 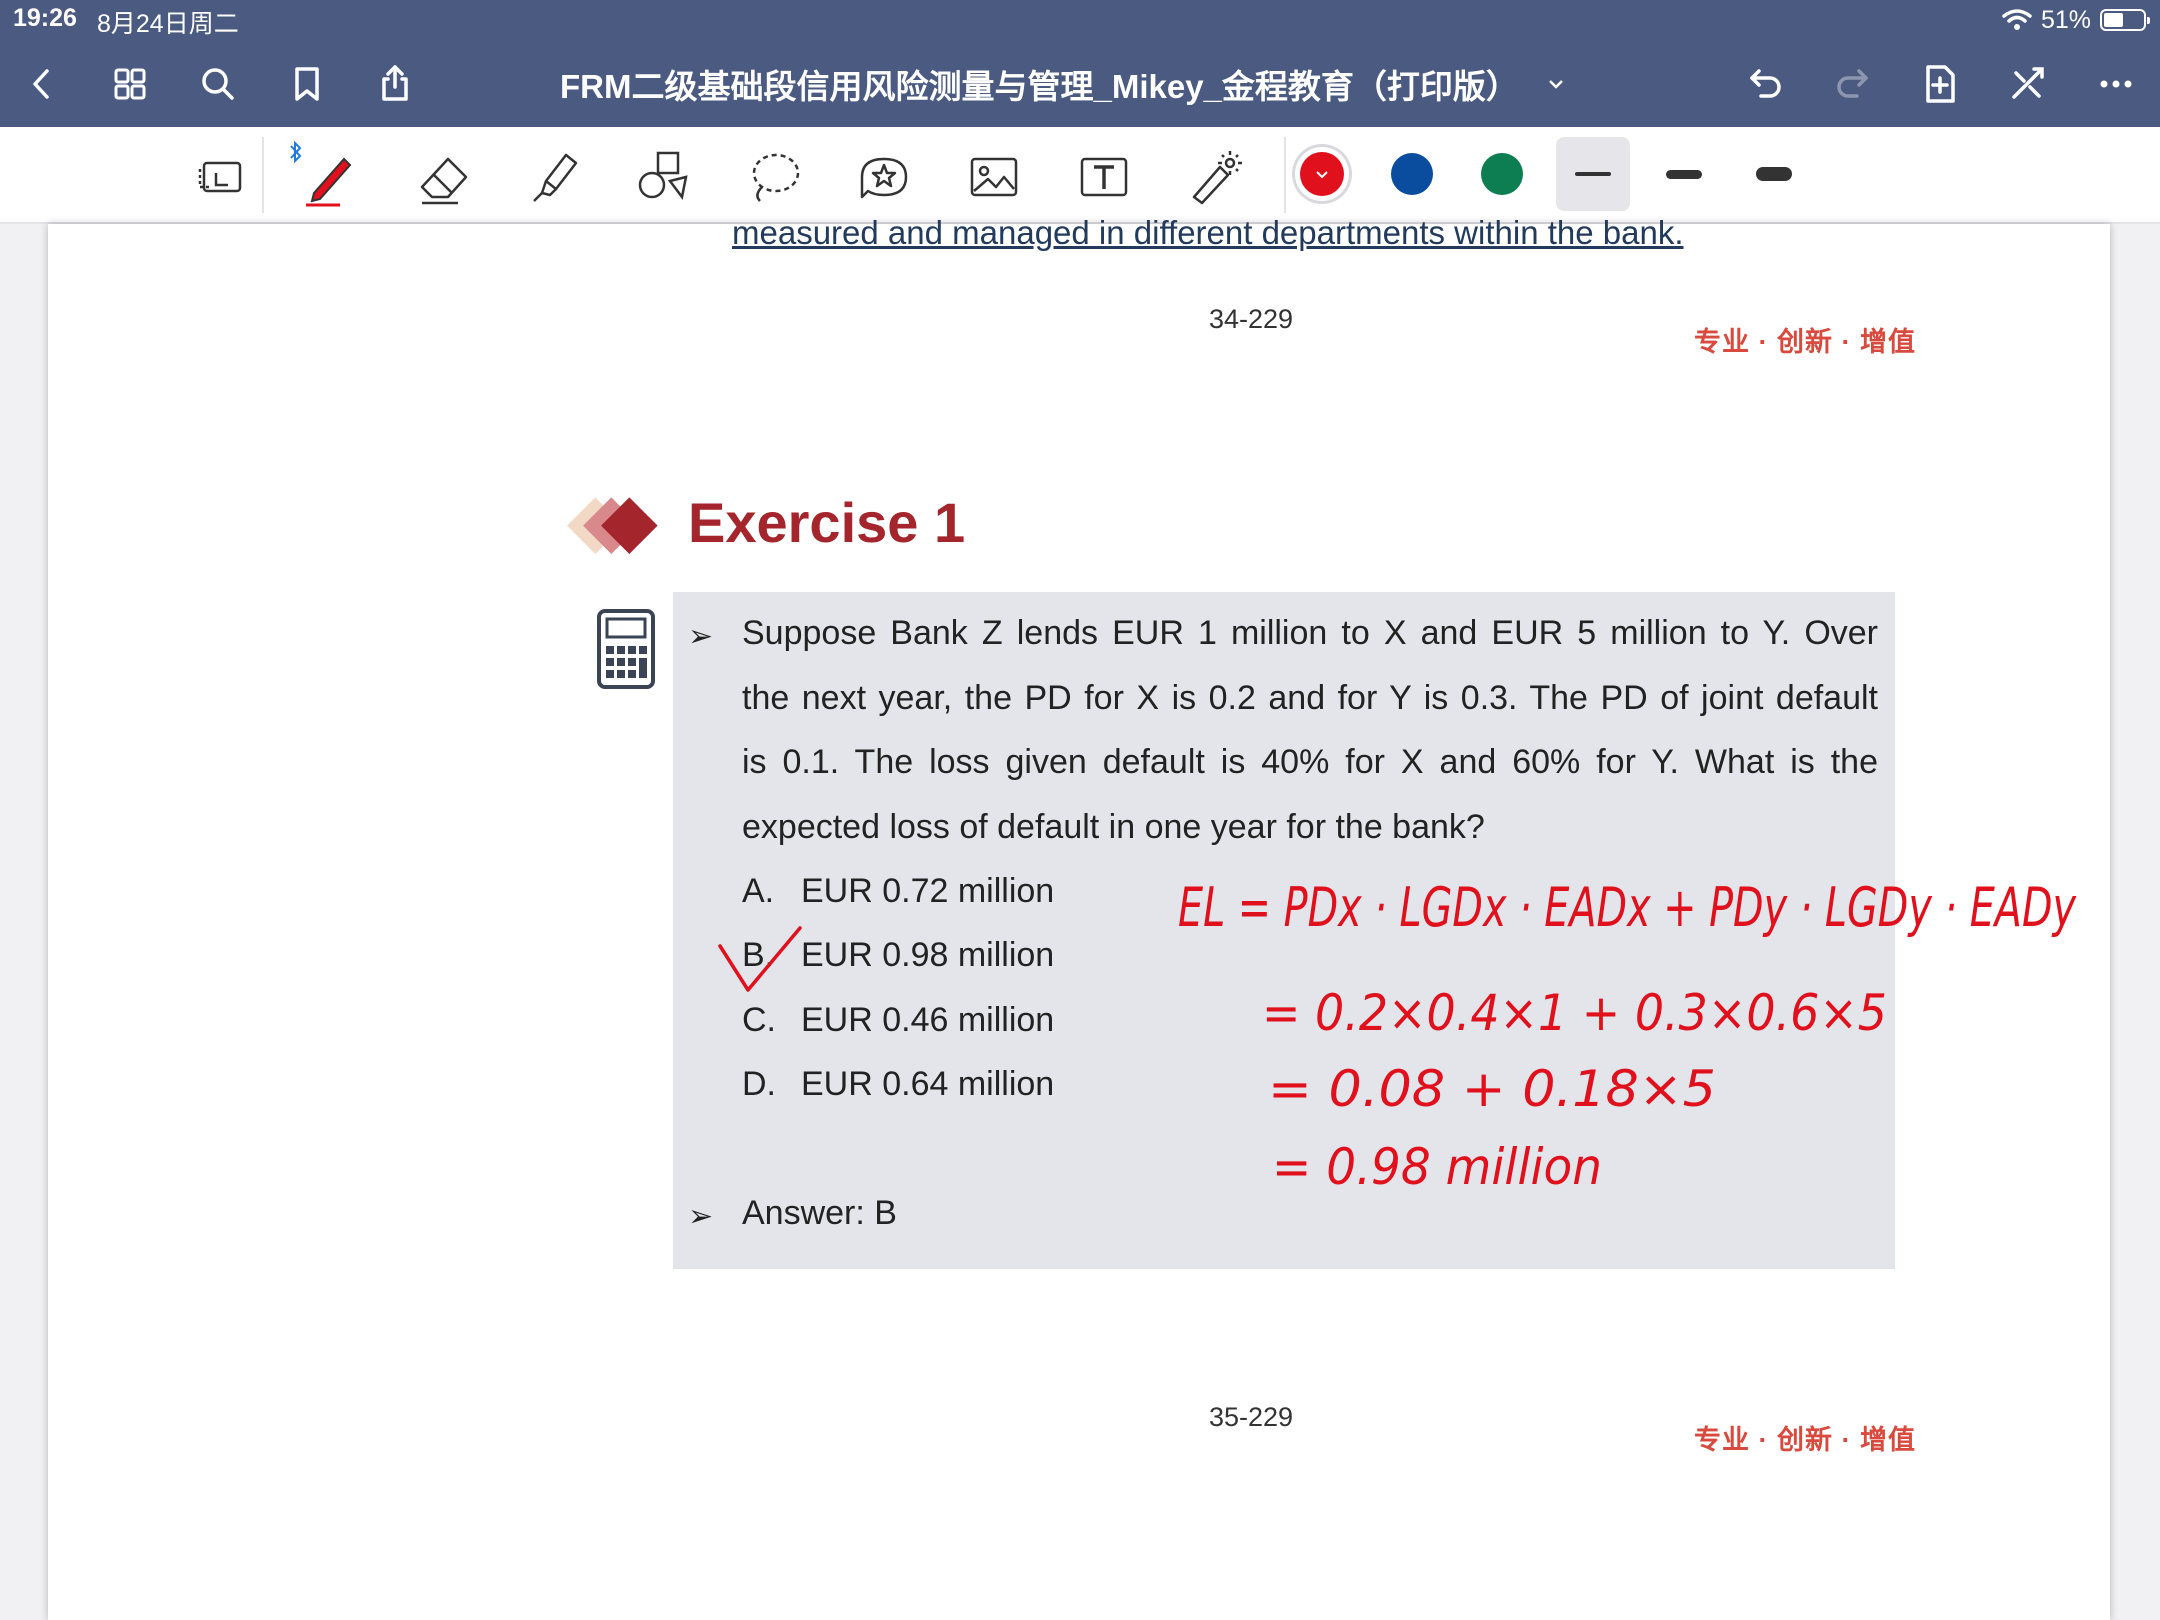 I want to click on option-b-text: EUR 0.98 million, so click(x=928, y=955).